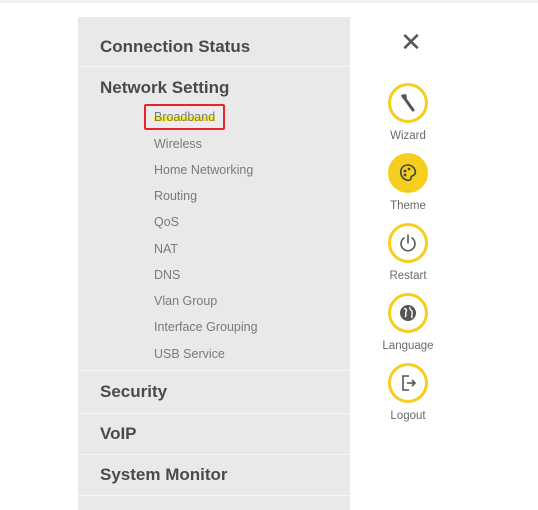 The image size is (538, 510). I want to click on submenu-routing: Routing, so click(175, 196).